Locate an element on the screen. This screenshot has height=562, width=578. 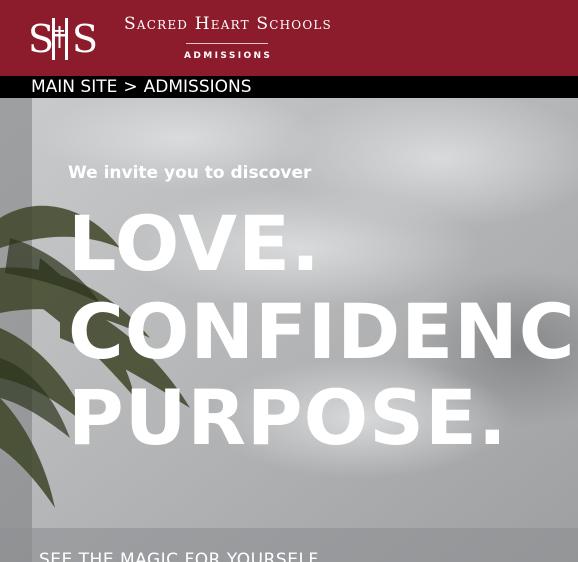
shs-monogram-icon: S S is located at coordinates (63, 39).